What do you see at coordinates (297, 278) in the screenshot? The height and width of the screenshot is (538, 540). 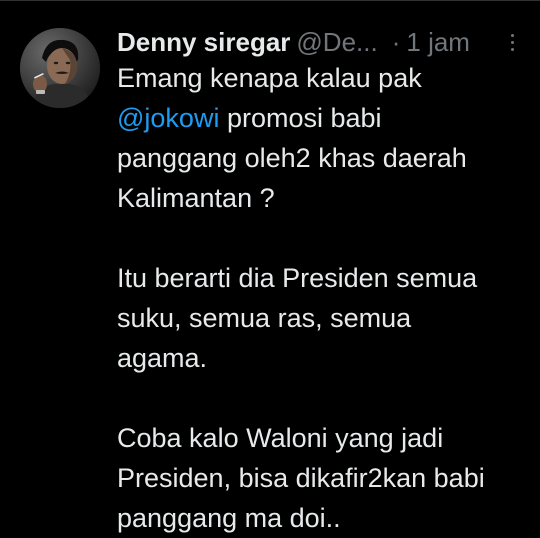 I see `text-line: Itu berarti dia Presiden semua` at bounding box center [297, 278].